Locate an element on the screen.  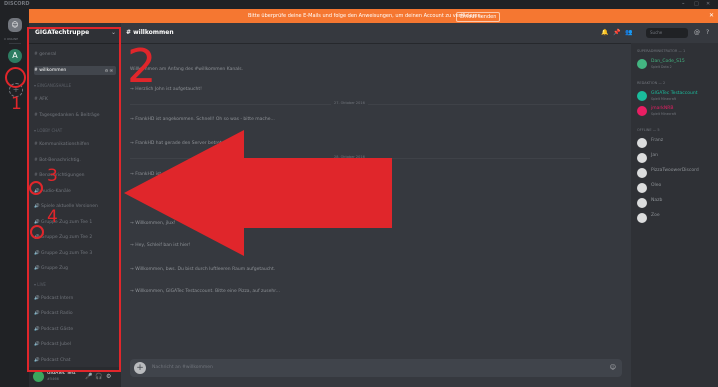
member-item: Jan is located at coordinates (677, 159).